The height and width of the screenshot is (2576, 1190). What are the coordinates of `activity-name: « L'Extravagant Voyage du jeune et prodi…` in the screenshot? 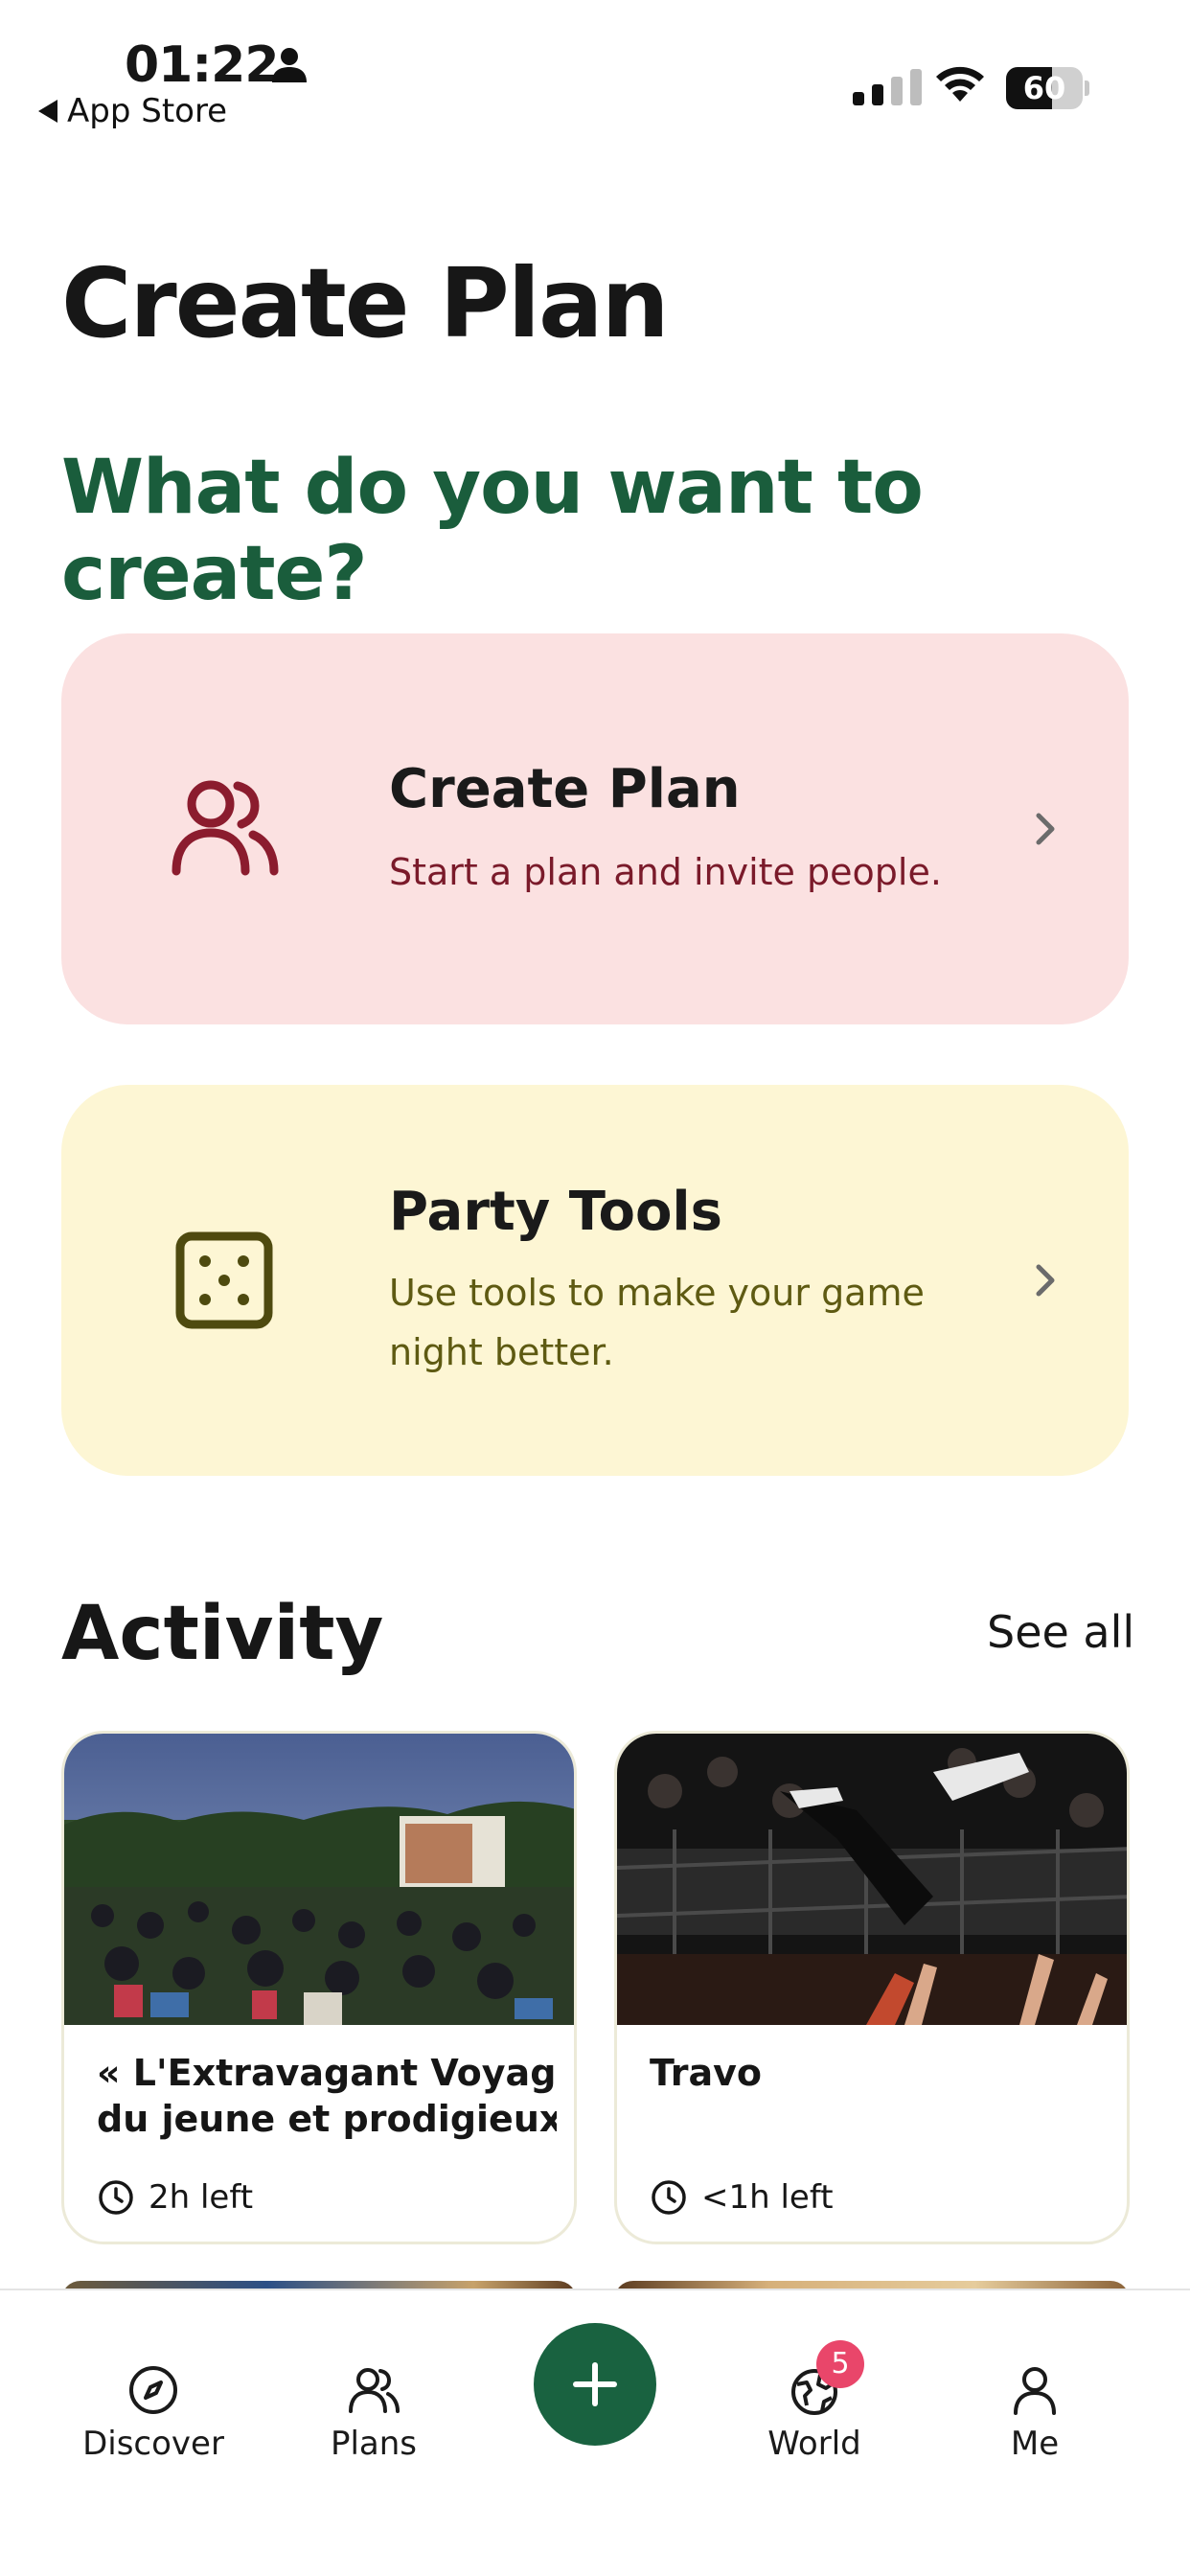 It's located at (327, 2096).